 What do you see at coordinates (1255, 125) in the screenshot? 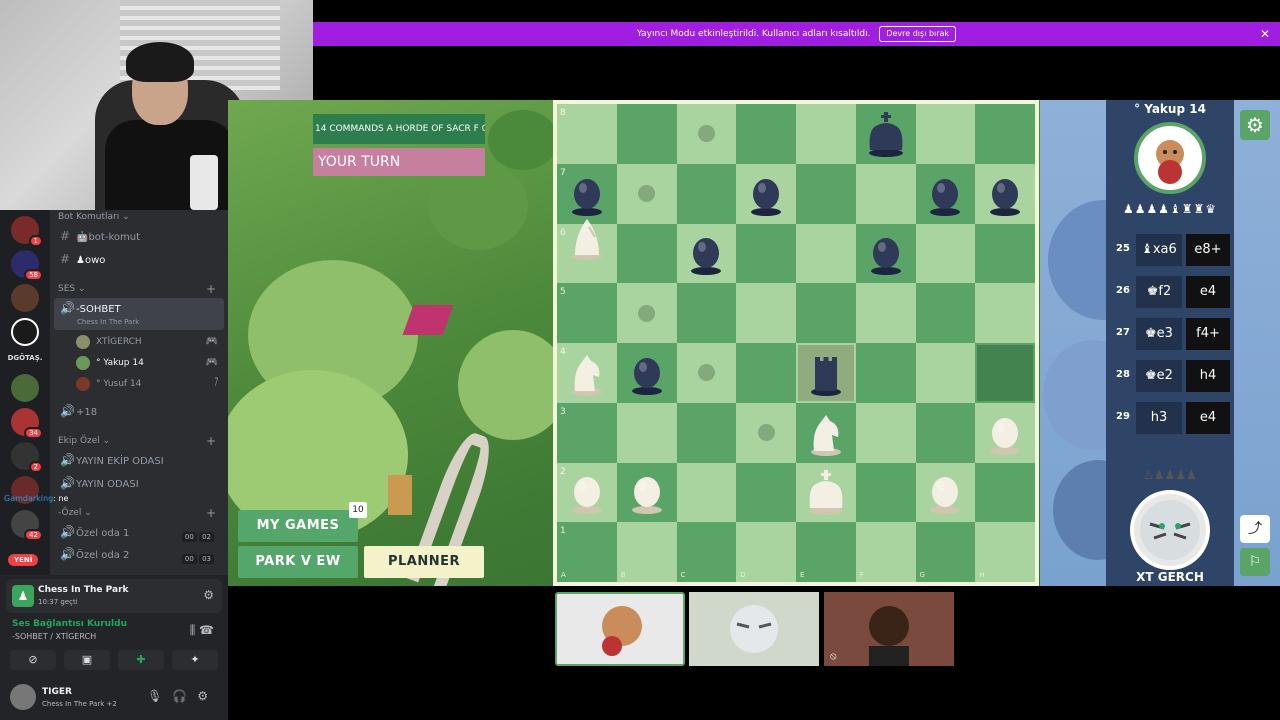
I see `settings-gear-icon: ⚙` at bounding box center [1255, 125].